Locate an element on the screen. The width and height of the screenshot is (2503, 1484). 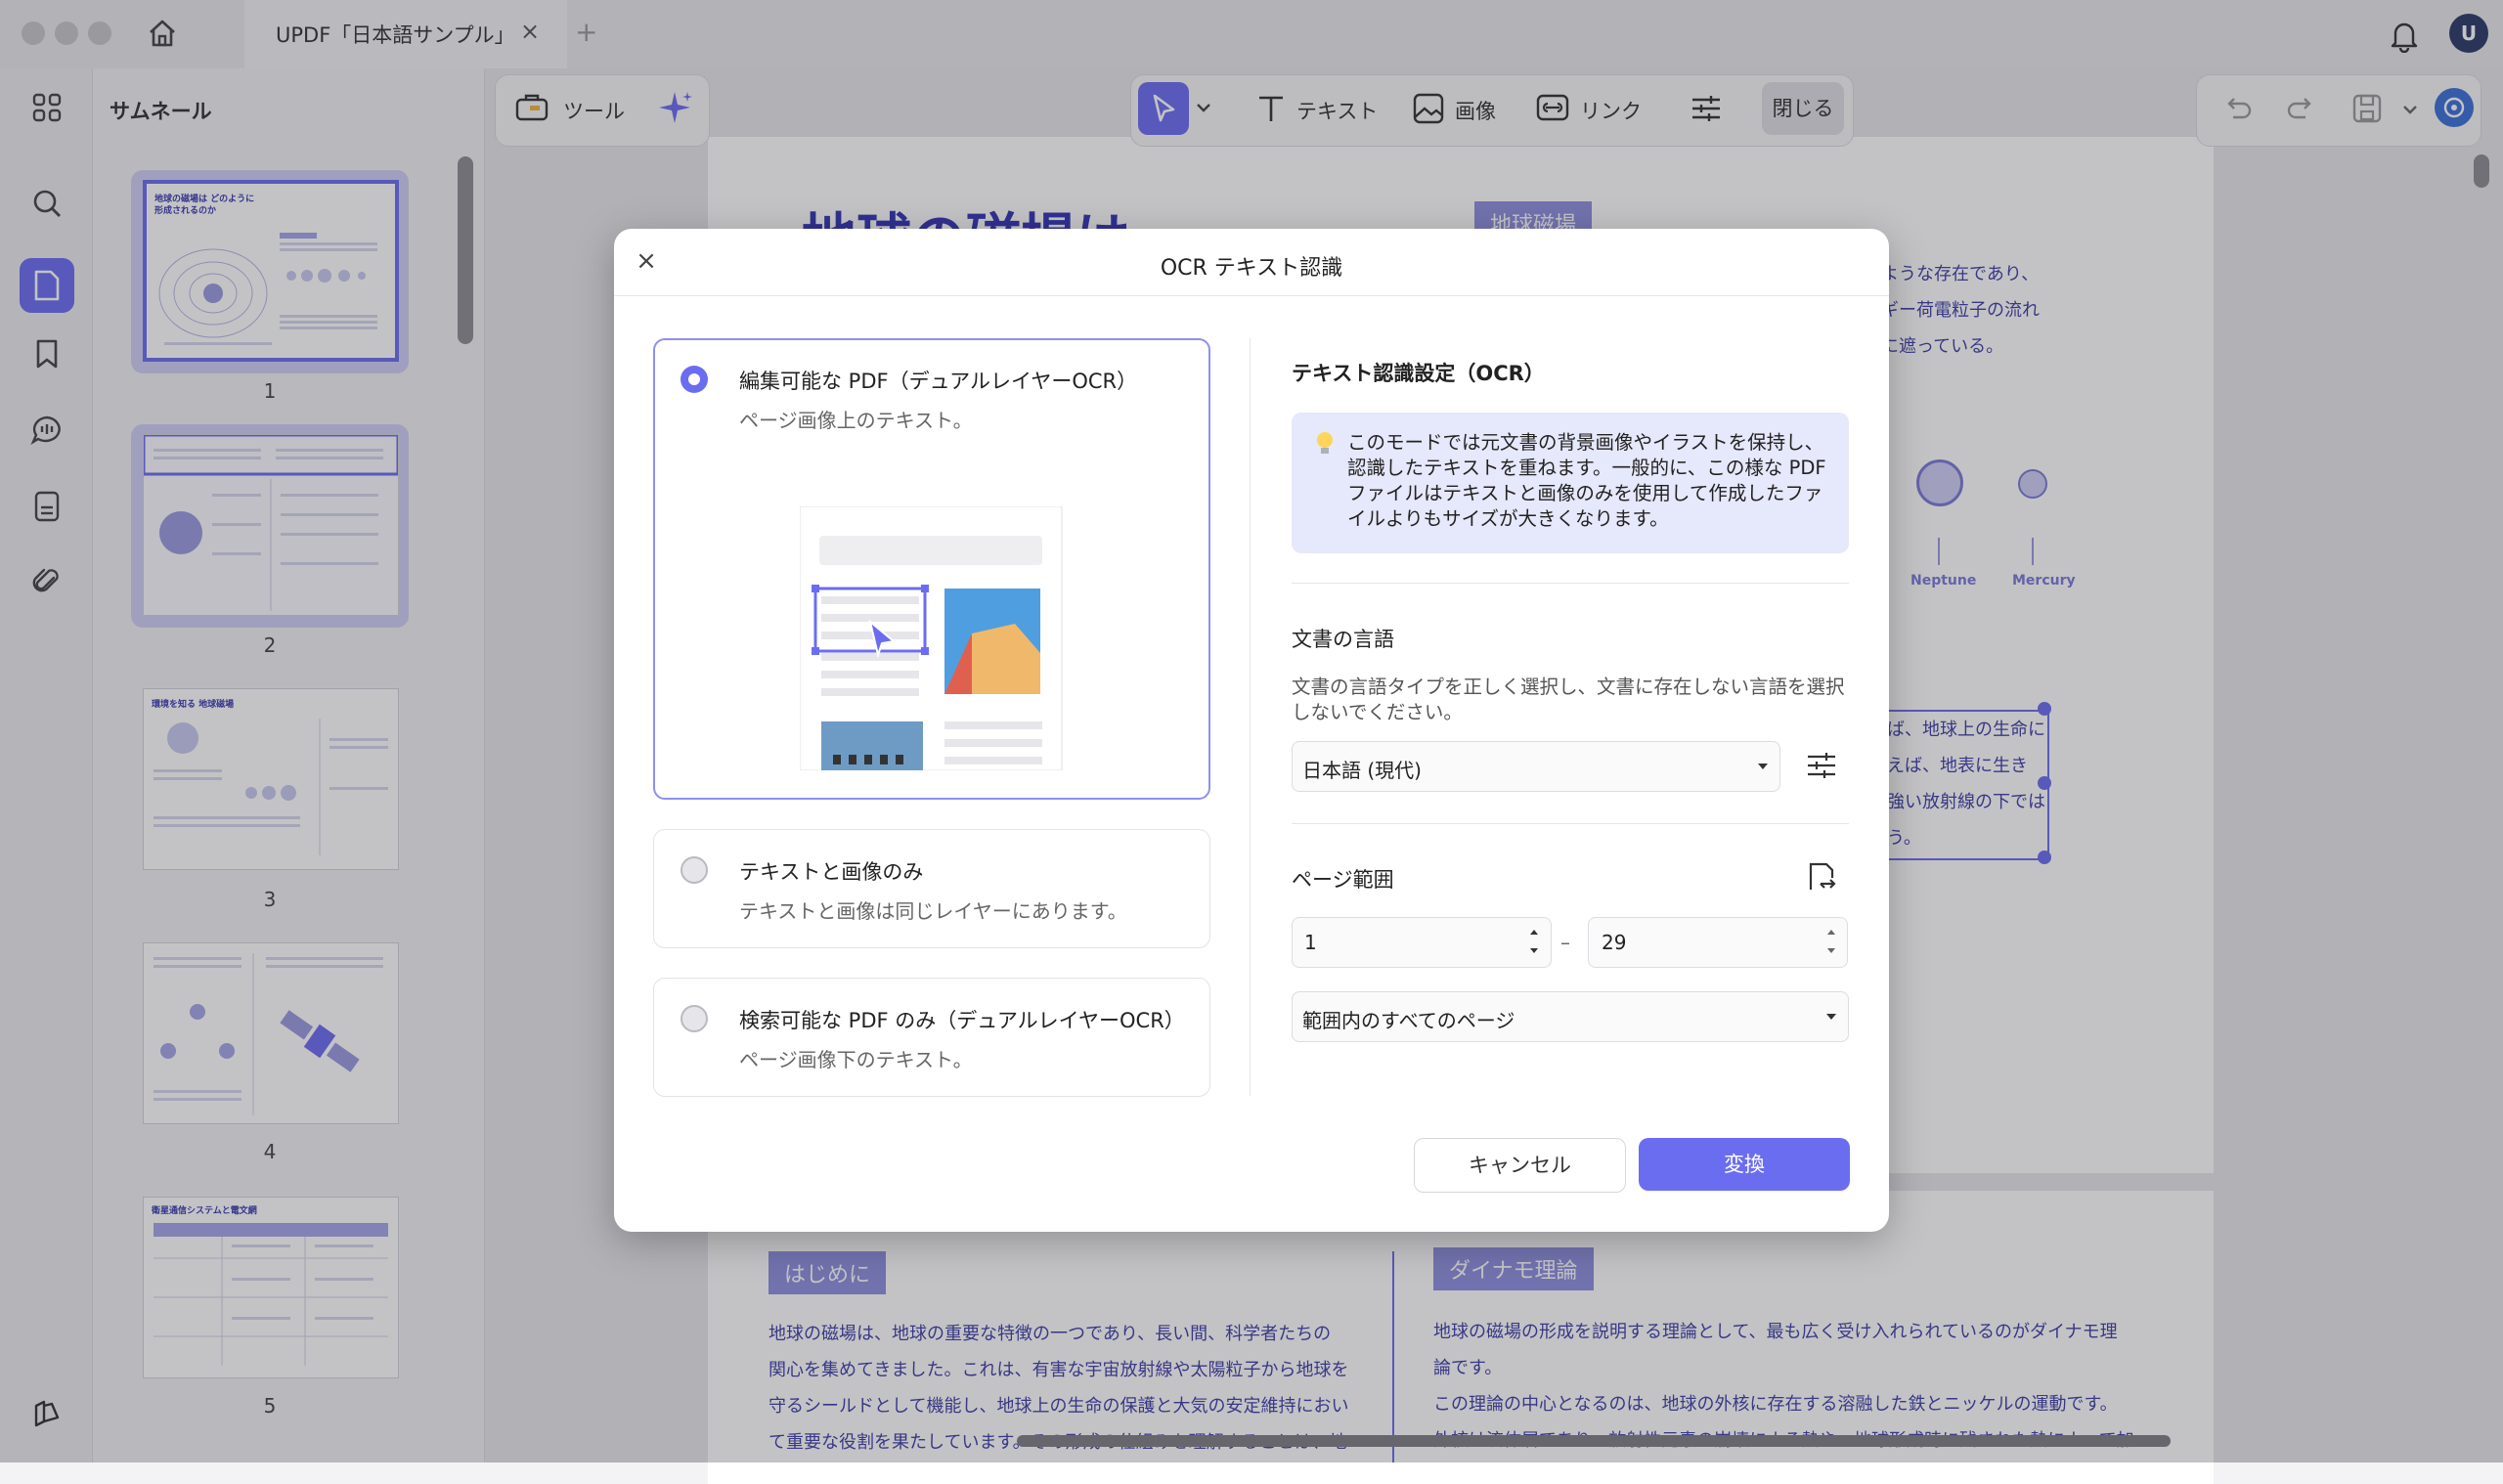
page-from-value: 1 is located at coordinates (1310, 942).